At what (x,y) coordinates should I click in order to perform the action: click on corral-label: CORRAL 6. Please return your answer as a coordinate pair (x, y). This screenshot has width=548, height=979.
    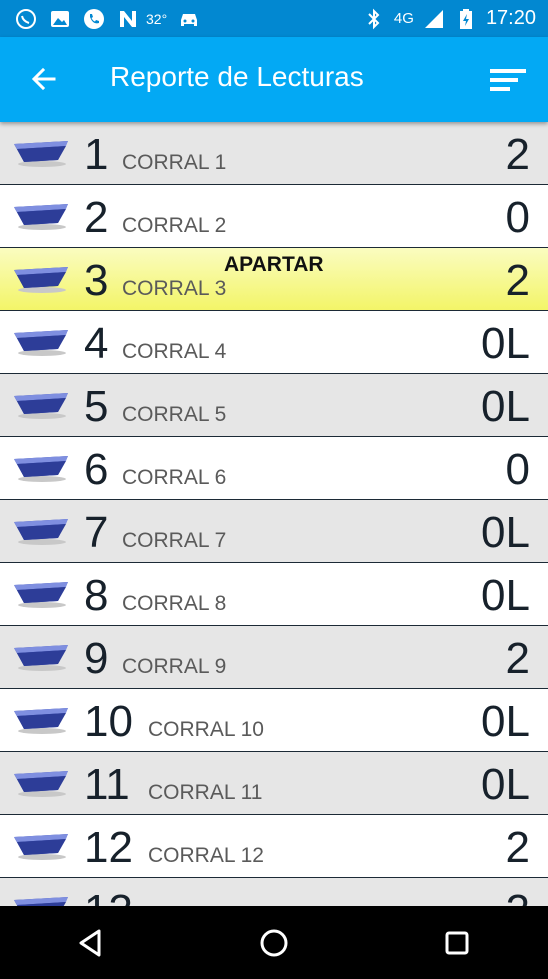
    Looking at the image, I should click on (174, 477).